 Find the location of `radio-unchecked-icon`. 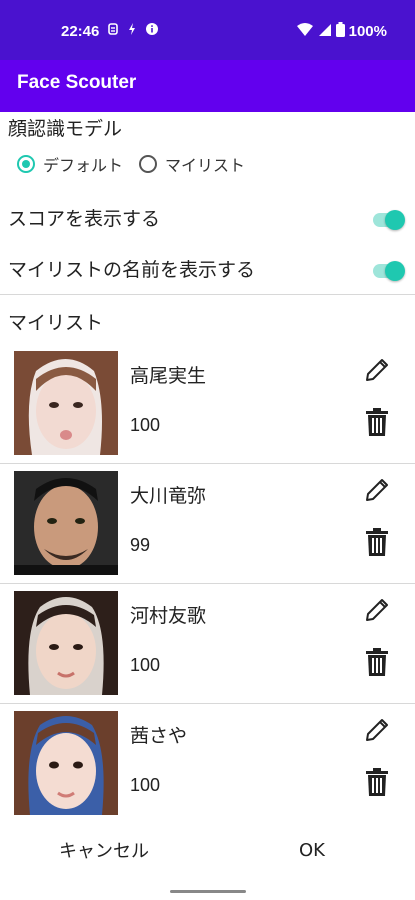

radio-unchecked-icon is located at coordinates (148, 164).